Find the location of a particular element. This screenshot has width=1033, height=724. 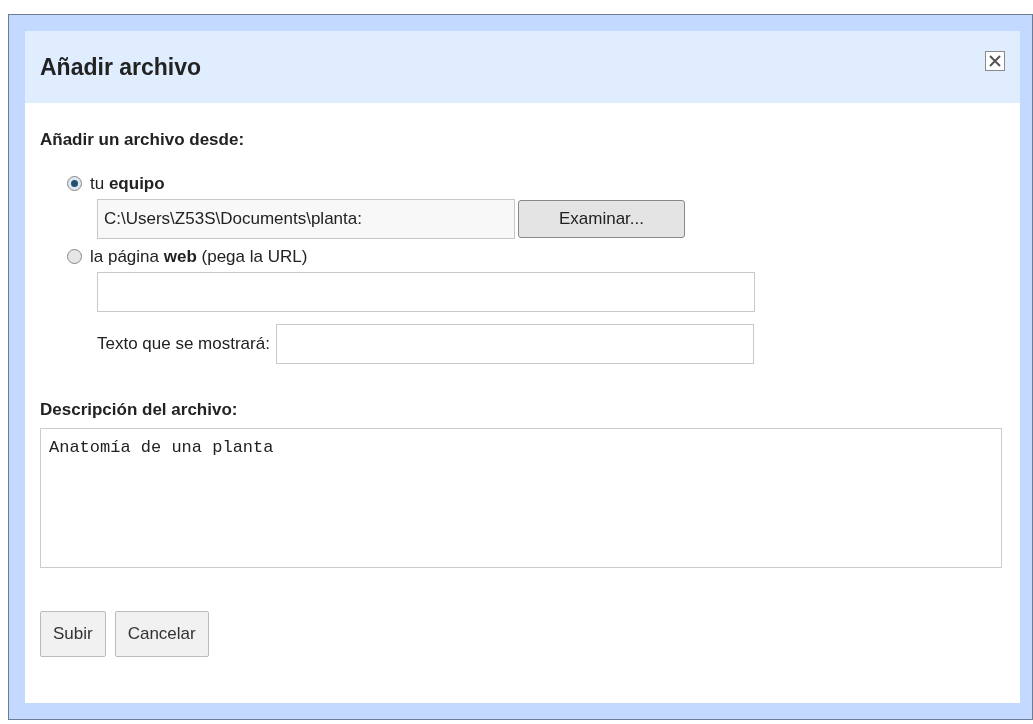

close-button is located at coordinates (995, 61).